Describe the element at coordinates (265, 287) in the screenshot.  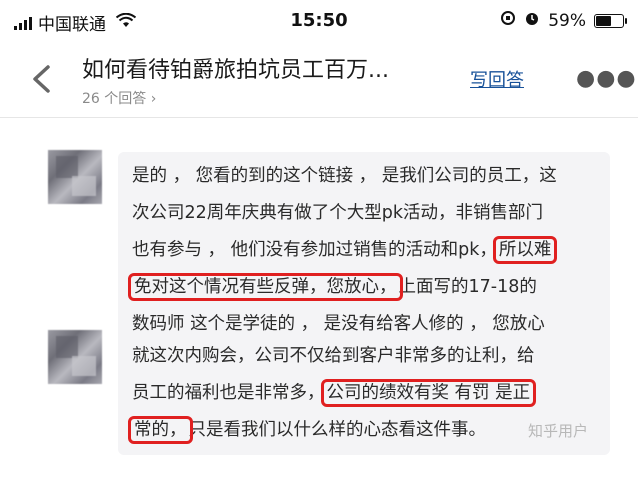
I see `highlight-box: 免对这个情况有些反弹，您放心，` at that location.